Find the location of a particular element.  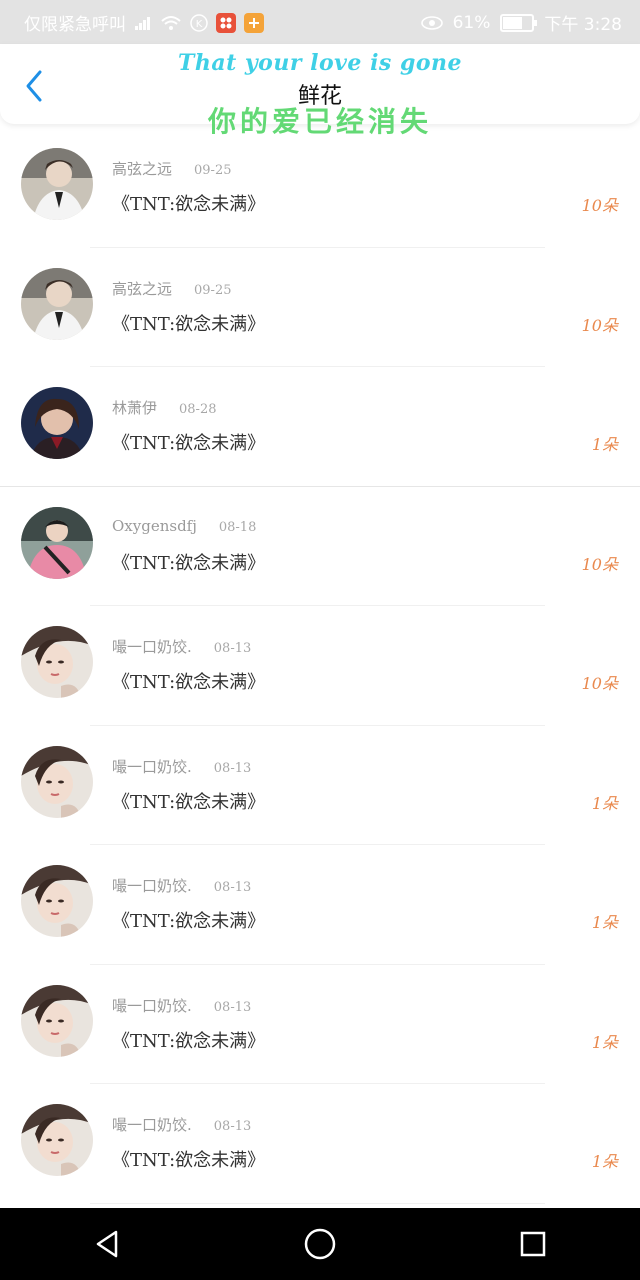

carrier-text: 仅限紧急呼叫 is located at coordinates (75, 25).